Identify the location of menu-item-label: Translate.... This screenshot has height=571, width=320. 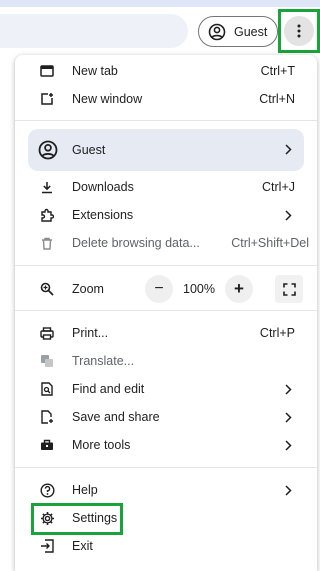
(103, 361).